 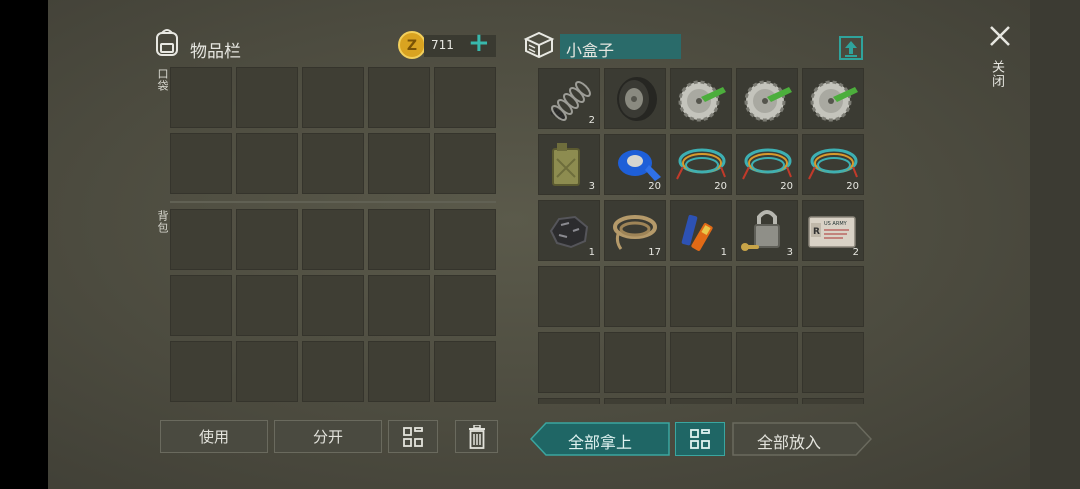 What do you see at coordinates (215, 52) in the screenshot?
I see `inventory-title: 物品栏` at bounding box center [215, 52].